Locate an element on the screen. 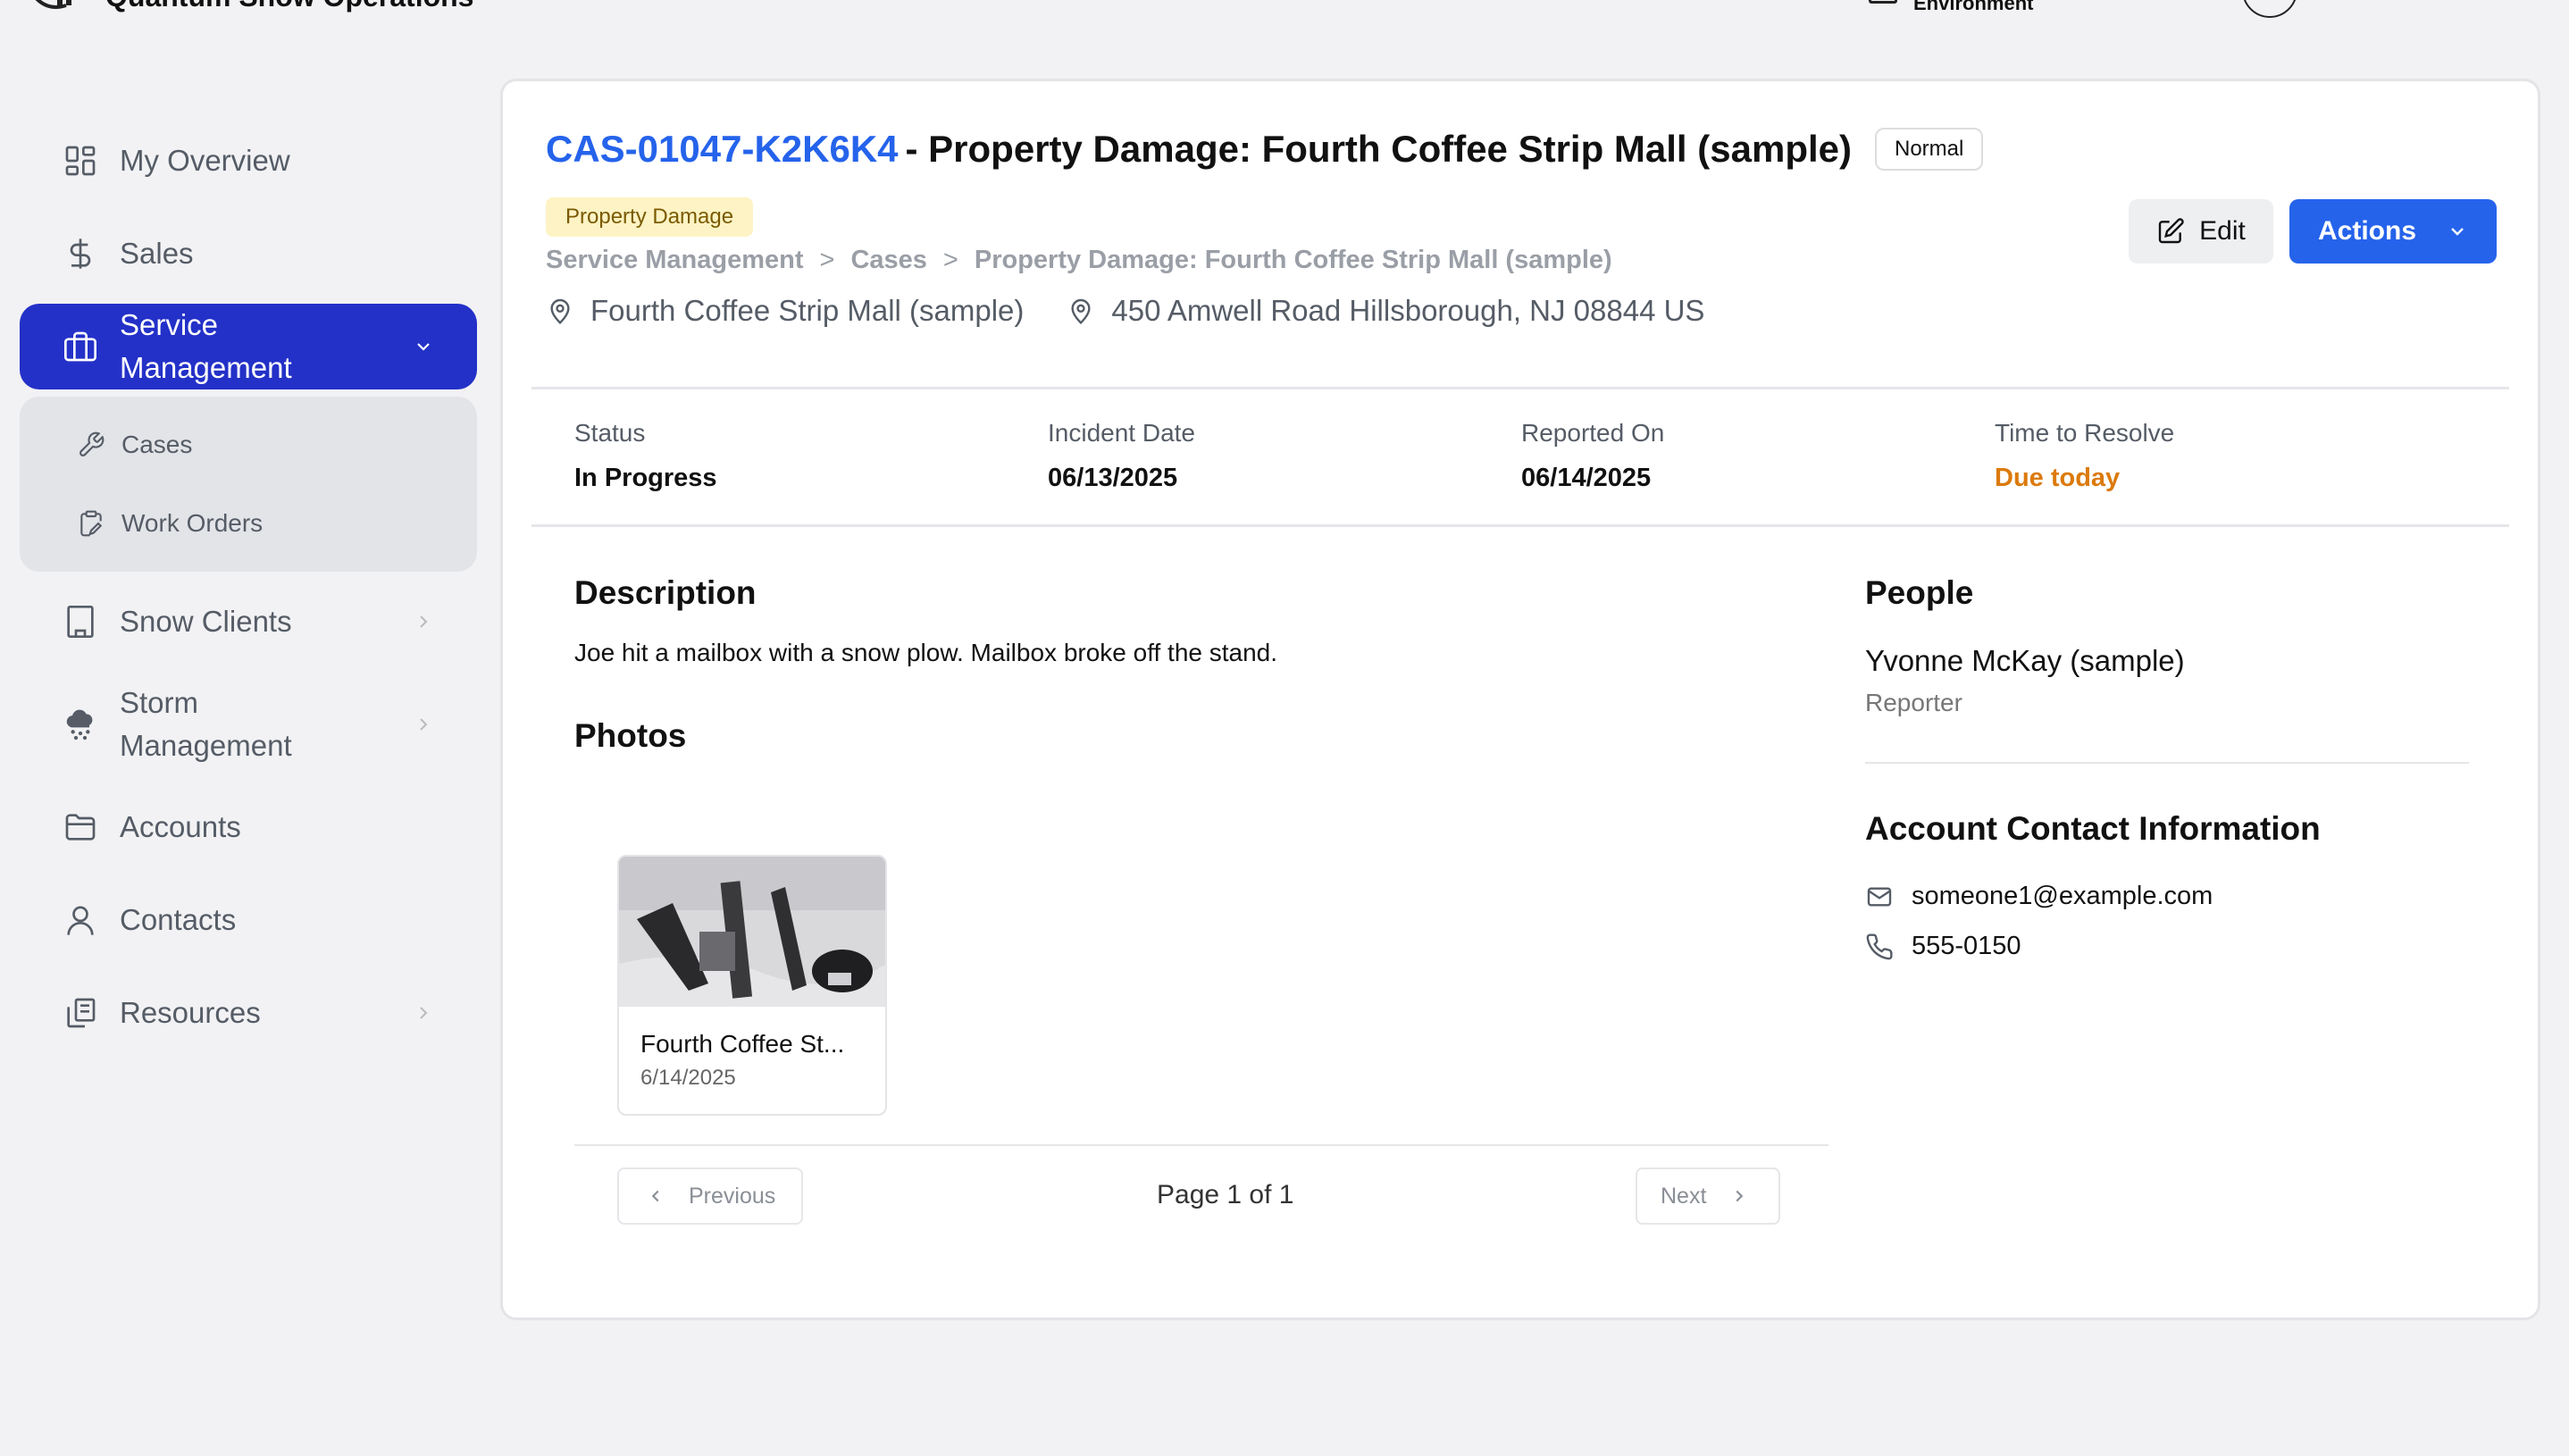 Image resolution: width=2569 pixels, height=1456 pixels. sidebar-item-label: Accounts is located at coordinates (180, 826).